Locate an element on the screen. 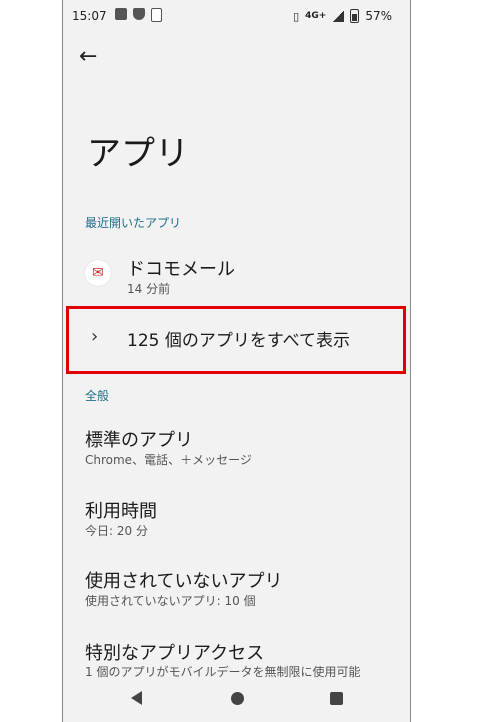  nav-home-icon is located at coordinates (237, 698).